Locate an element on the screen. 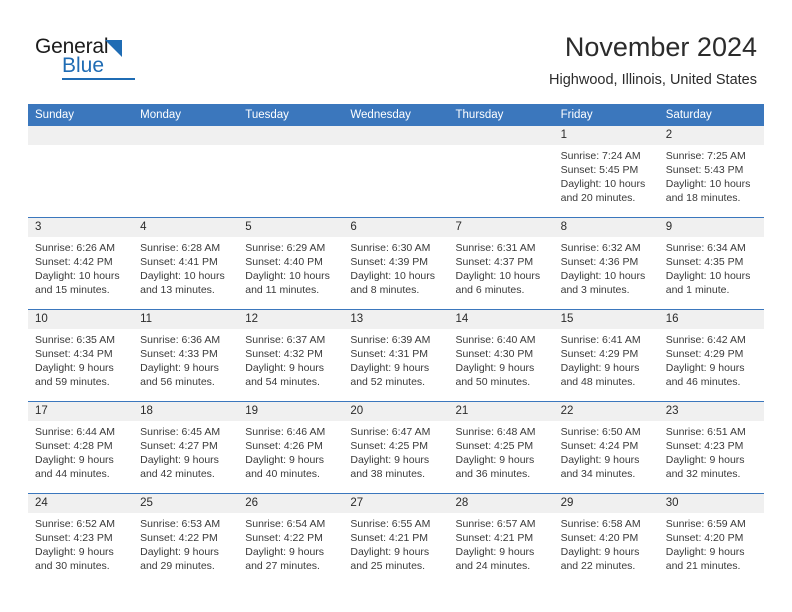 The image size is (792, 612). day-info-line: and 1 minute. is located at coordinates (697, 290).